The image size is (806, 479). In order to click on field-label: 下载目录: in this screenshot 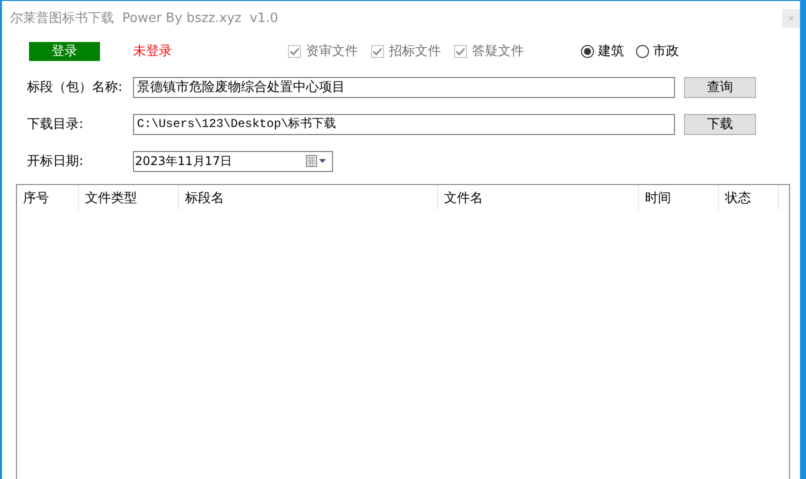, I will do `click(55, 124)`.